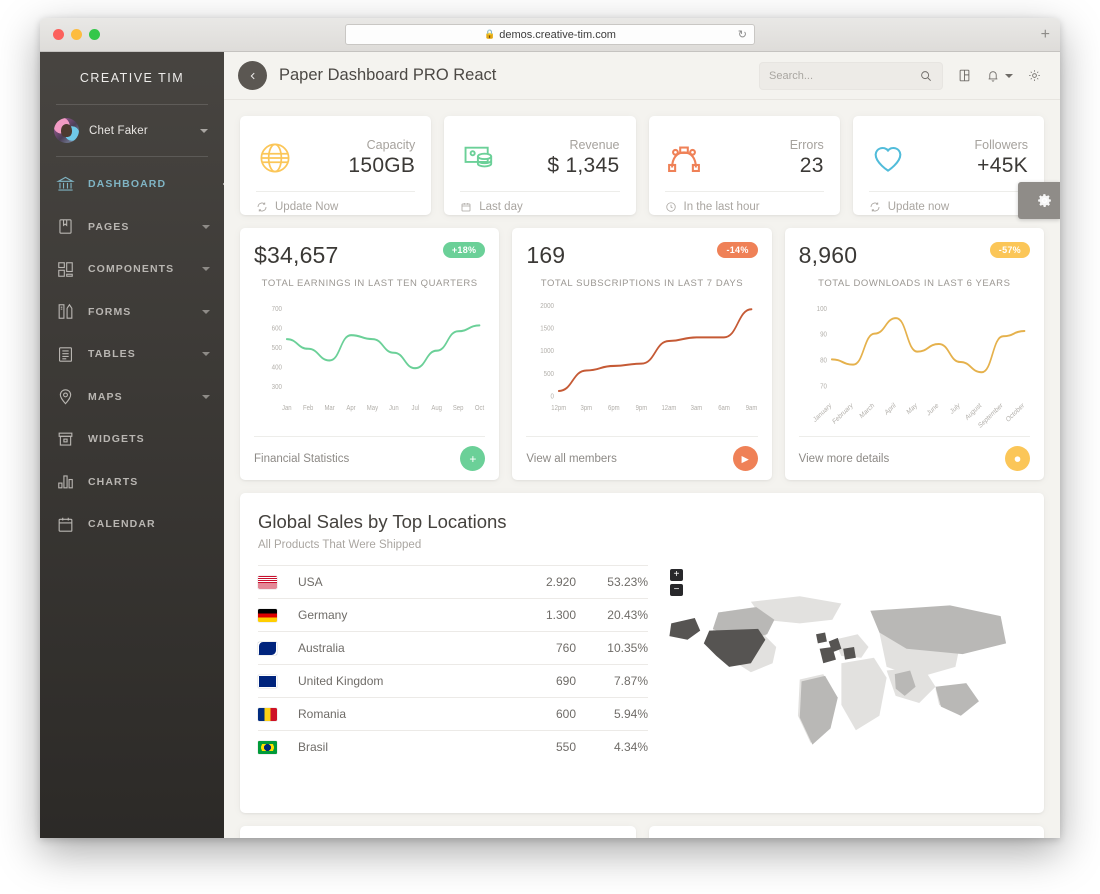  I want to click on bar-chart-icon, so click(65, 481).